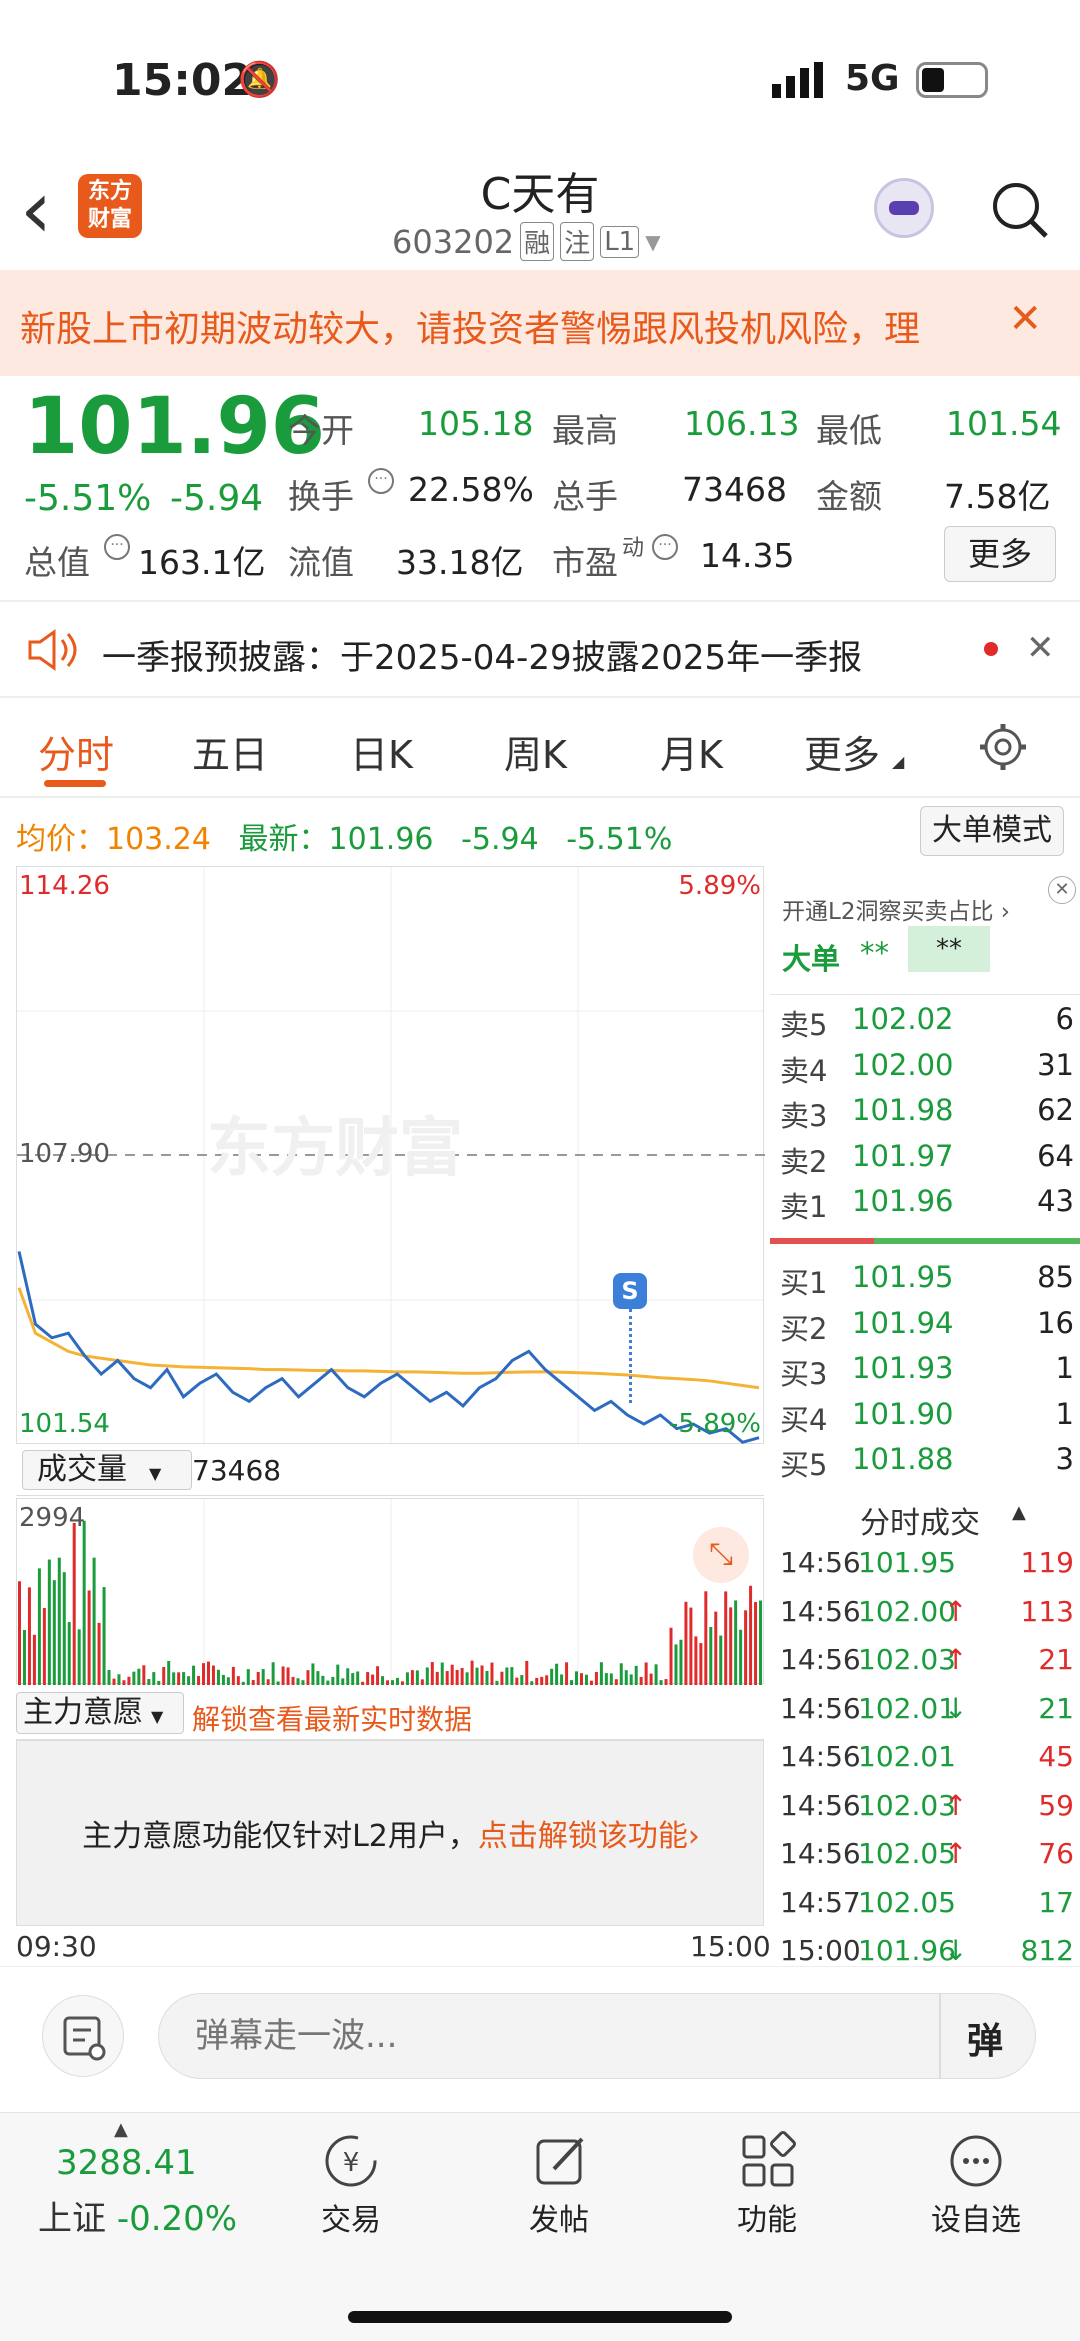 The image size is (1080, 2341). I want to click on buy-row: 买2 101.94 16, so click(930, 1328).